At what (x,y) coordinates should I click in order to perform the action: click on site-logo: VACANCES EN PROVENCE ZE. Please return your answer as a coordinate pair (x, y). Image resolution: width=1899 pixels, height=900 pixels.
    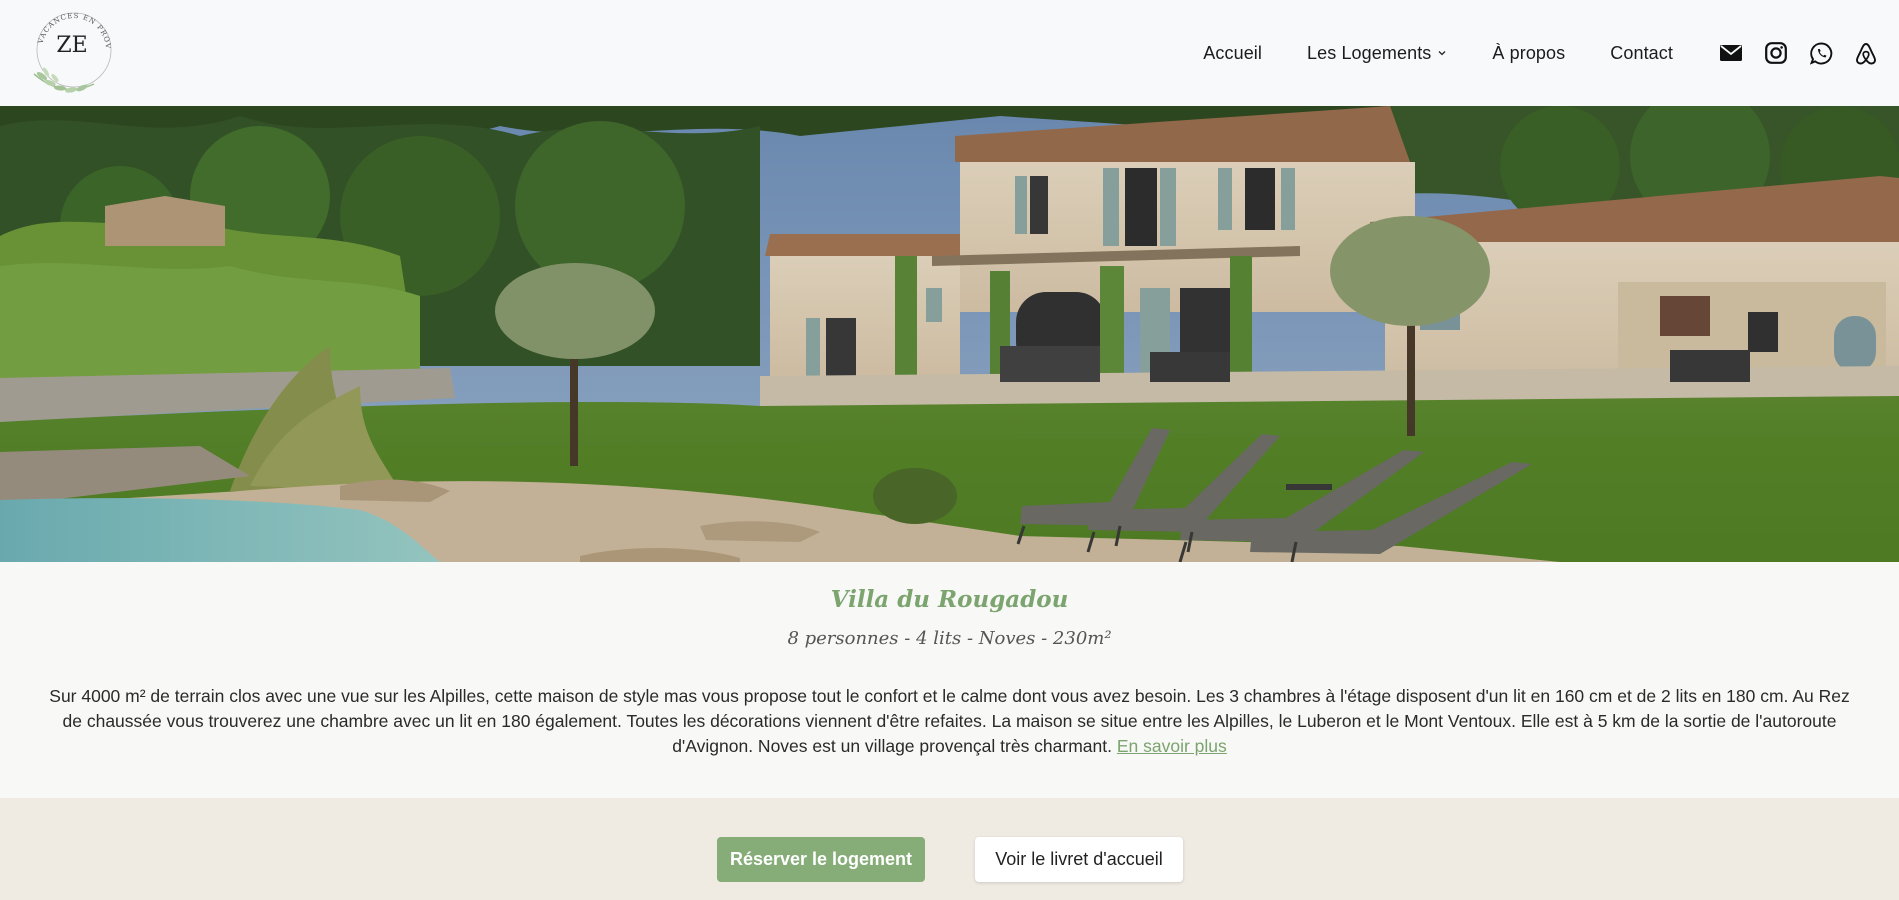
    Looking at the image, I should click on (71, 48).